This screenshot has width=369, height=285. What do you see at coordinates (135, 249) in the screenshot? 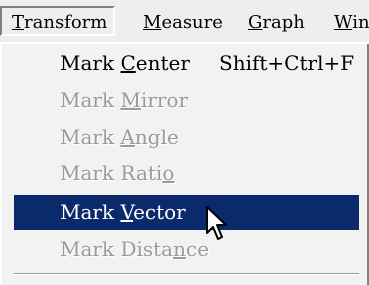
I see `menu-item-label: Mark Distance` at bounding box center [135, 249].